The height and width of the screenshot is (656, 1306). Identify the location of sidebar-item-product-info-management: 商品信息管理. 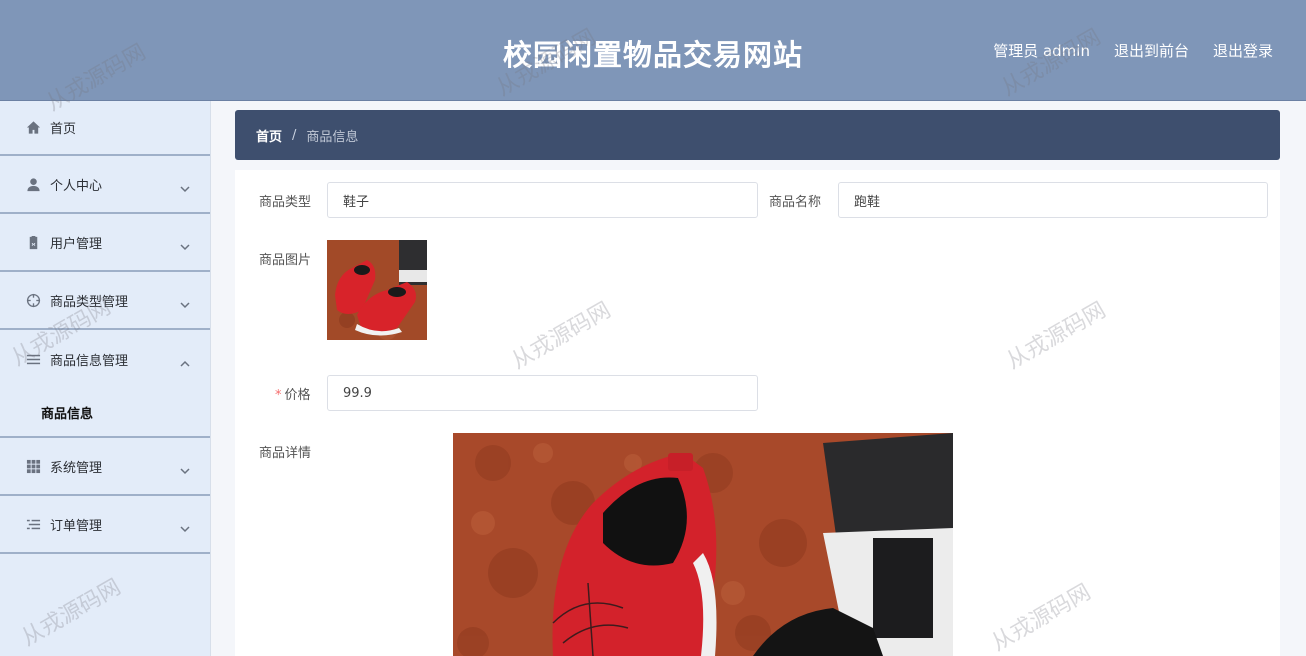
(105, 359).